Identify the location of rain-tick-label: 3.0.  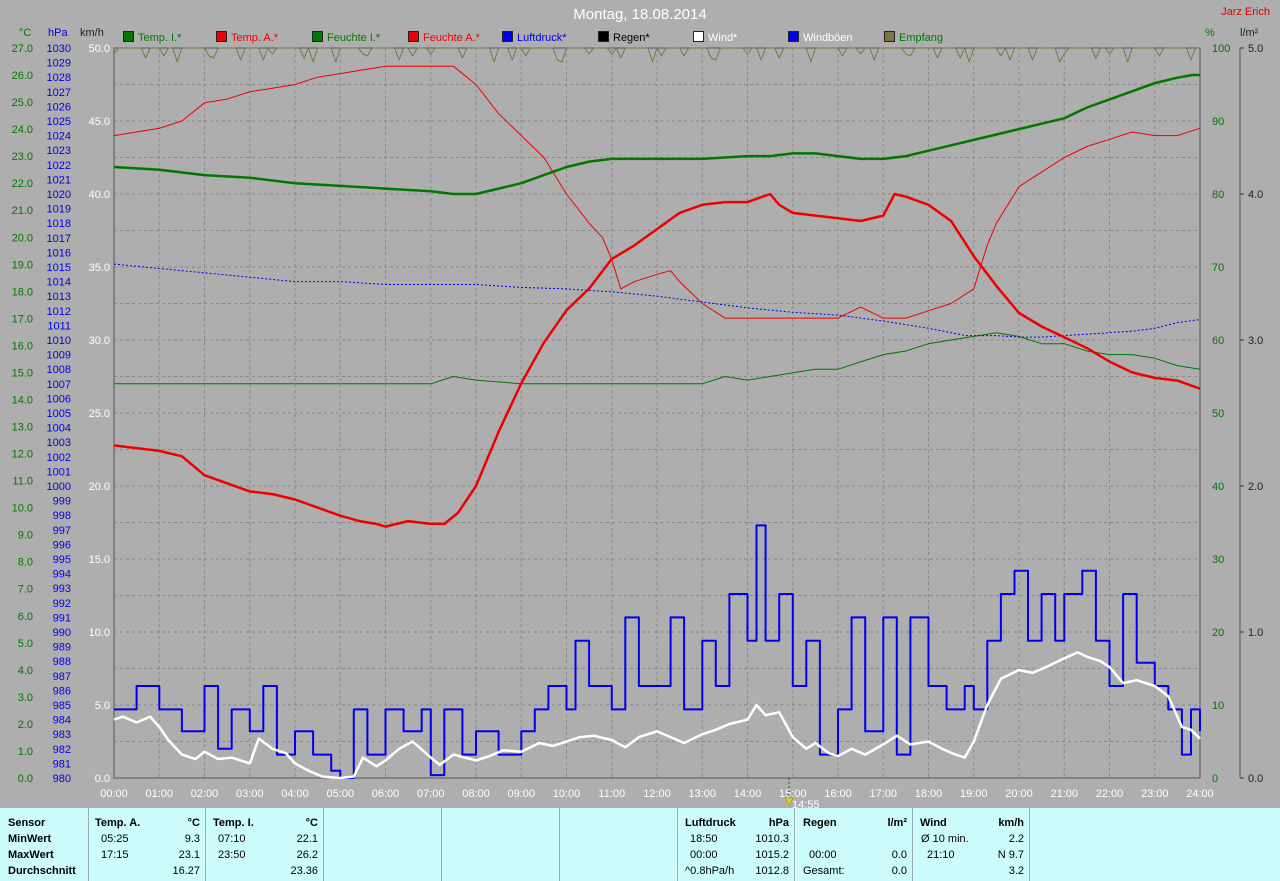
(1255, 341).